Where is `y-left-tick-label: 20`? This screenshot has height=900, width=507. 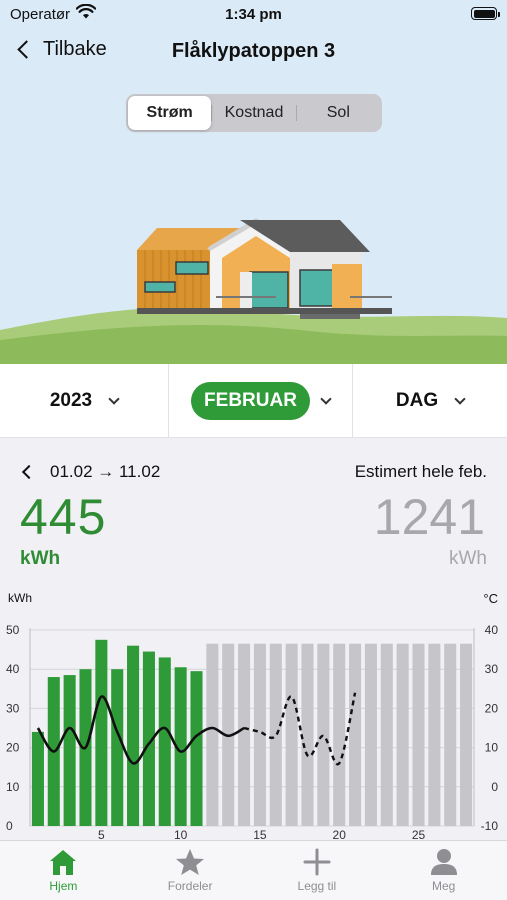 y-left-tick-label: 20 is located at coordinates (13, 748).